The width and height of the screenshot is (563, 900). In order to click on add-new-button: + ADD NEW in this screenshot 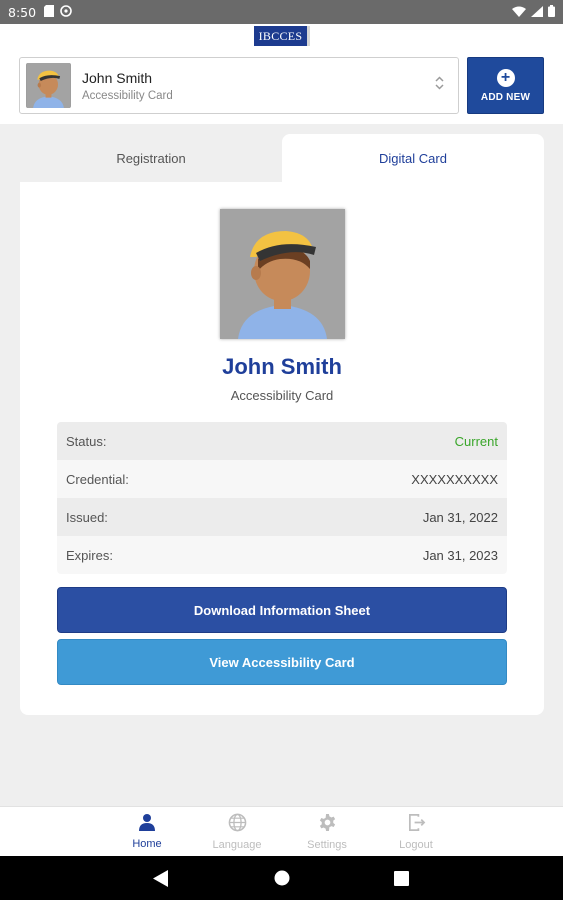, I will do `click(505, 85)`.